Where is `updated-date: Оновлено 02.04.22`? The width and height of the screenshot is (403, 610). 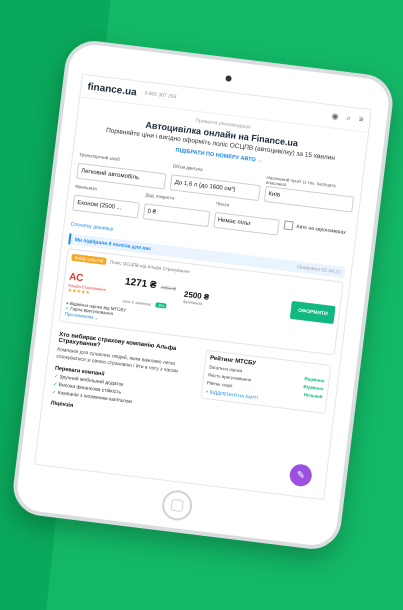
updated-date: Оновлено 02.04.22 is located at coordinates (319, 269).